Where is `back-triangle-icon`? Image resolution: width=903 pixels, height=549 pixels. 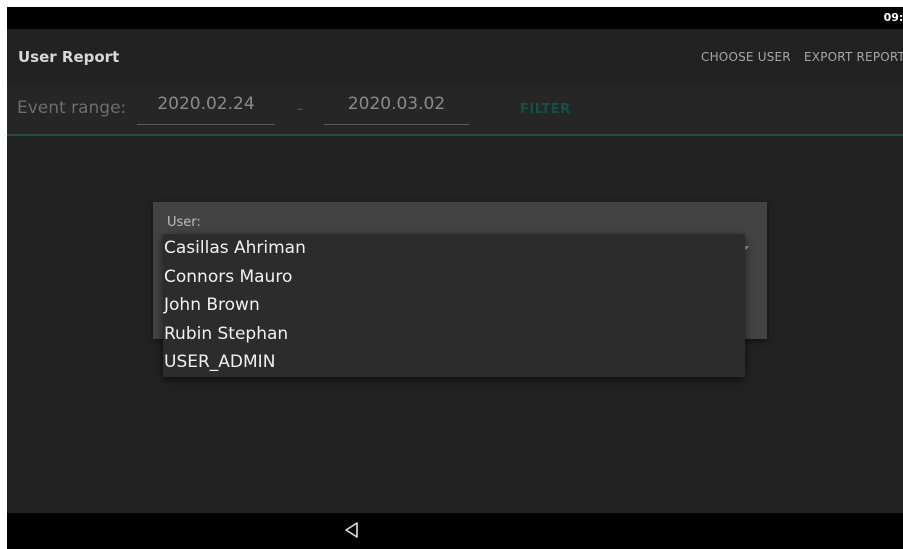
back-triangle-icon is located at coordinates (352, 530).